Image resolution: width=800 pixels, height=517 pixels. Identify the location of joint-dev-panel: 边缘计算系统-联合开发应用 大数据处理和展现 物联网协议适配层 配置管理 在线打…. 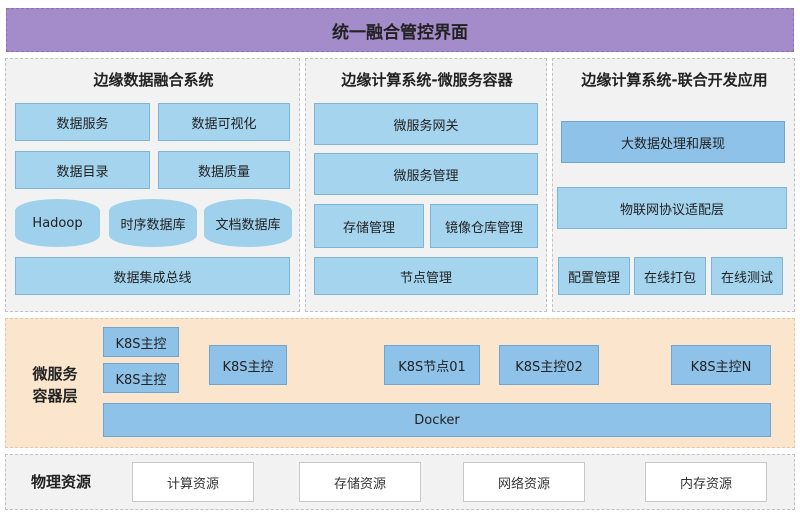
(673, 185).